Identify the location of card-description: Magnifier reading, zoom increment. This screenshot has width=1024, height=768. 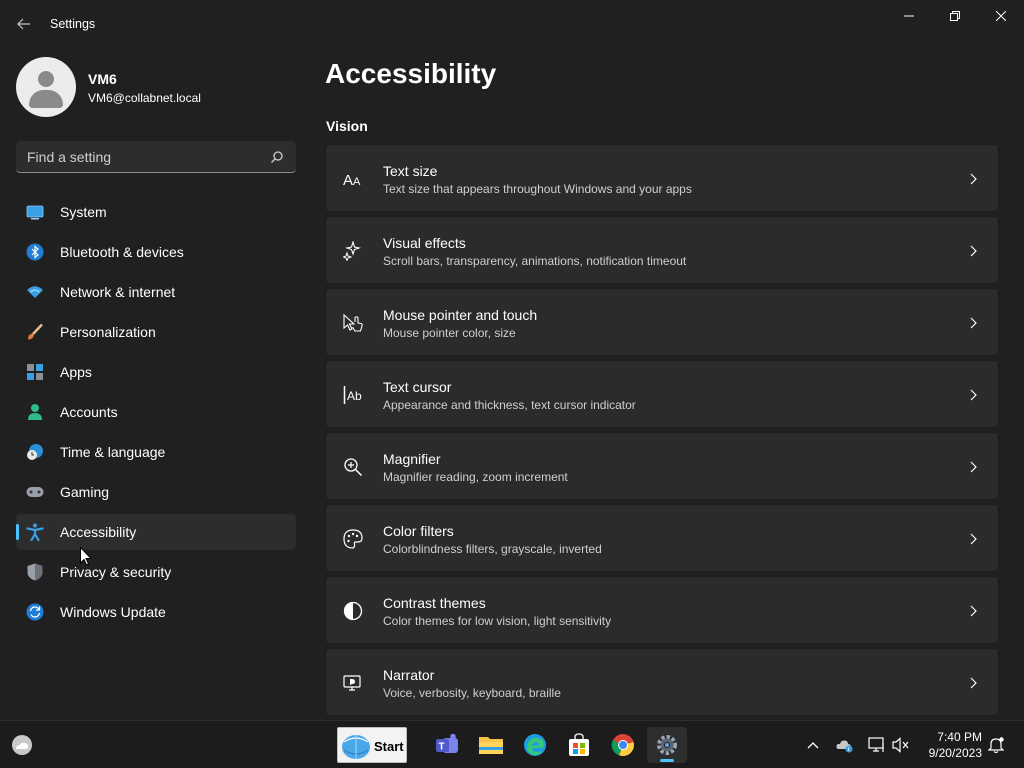
(475, 477).